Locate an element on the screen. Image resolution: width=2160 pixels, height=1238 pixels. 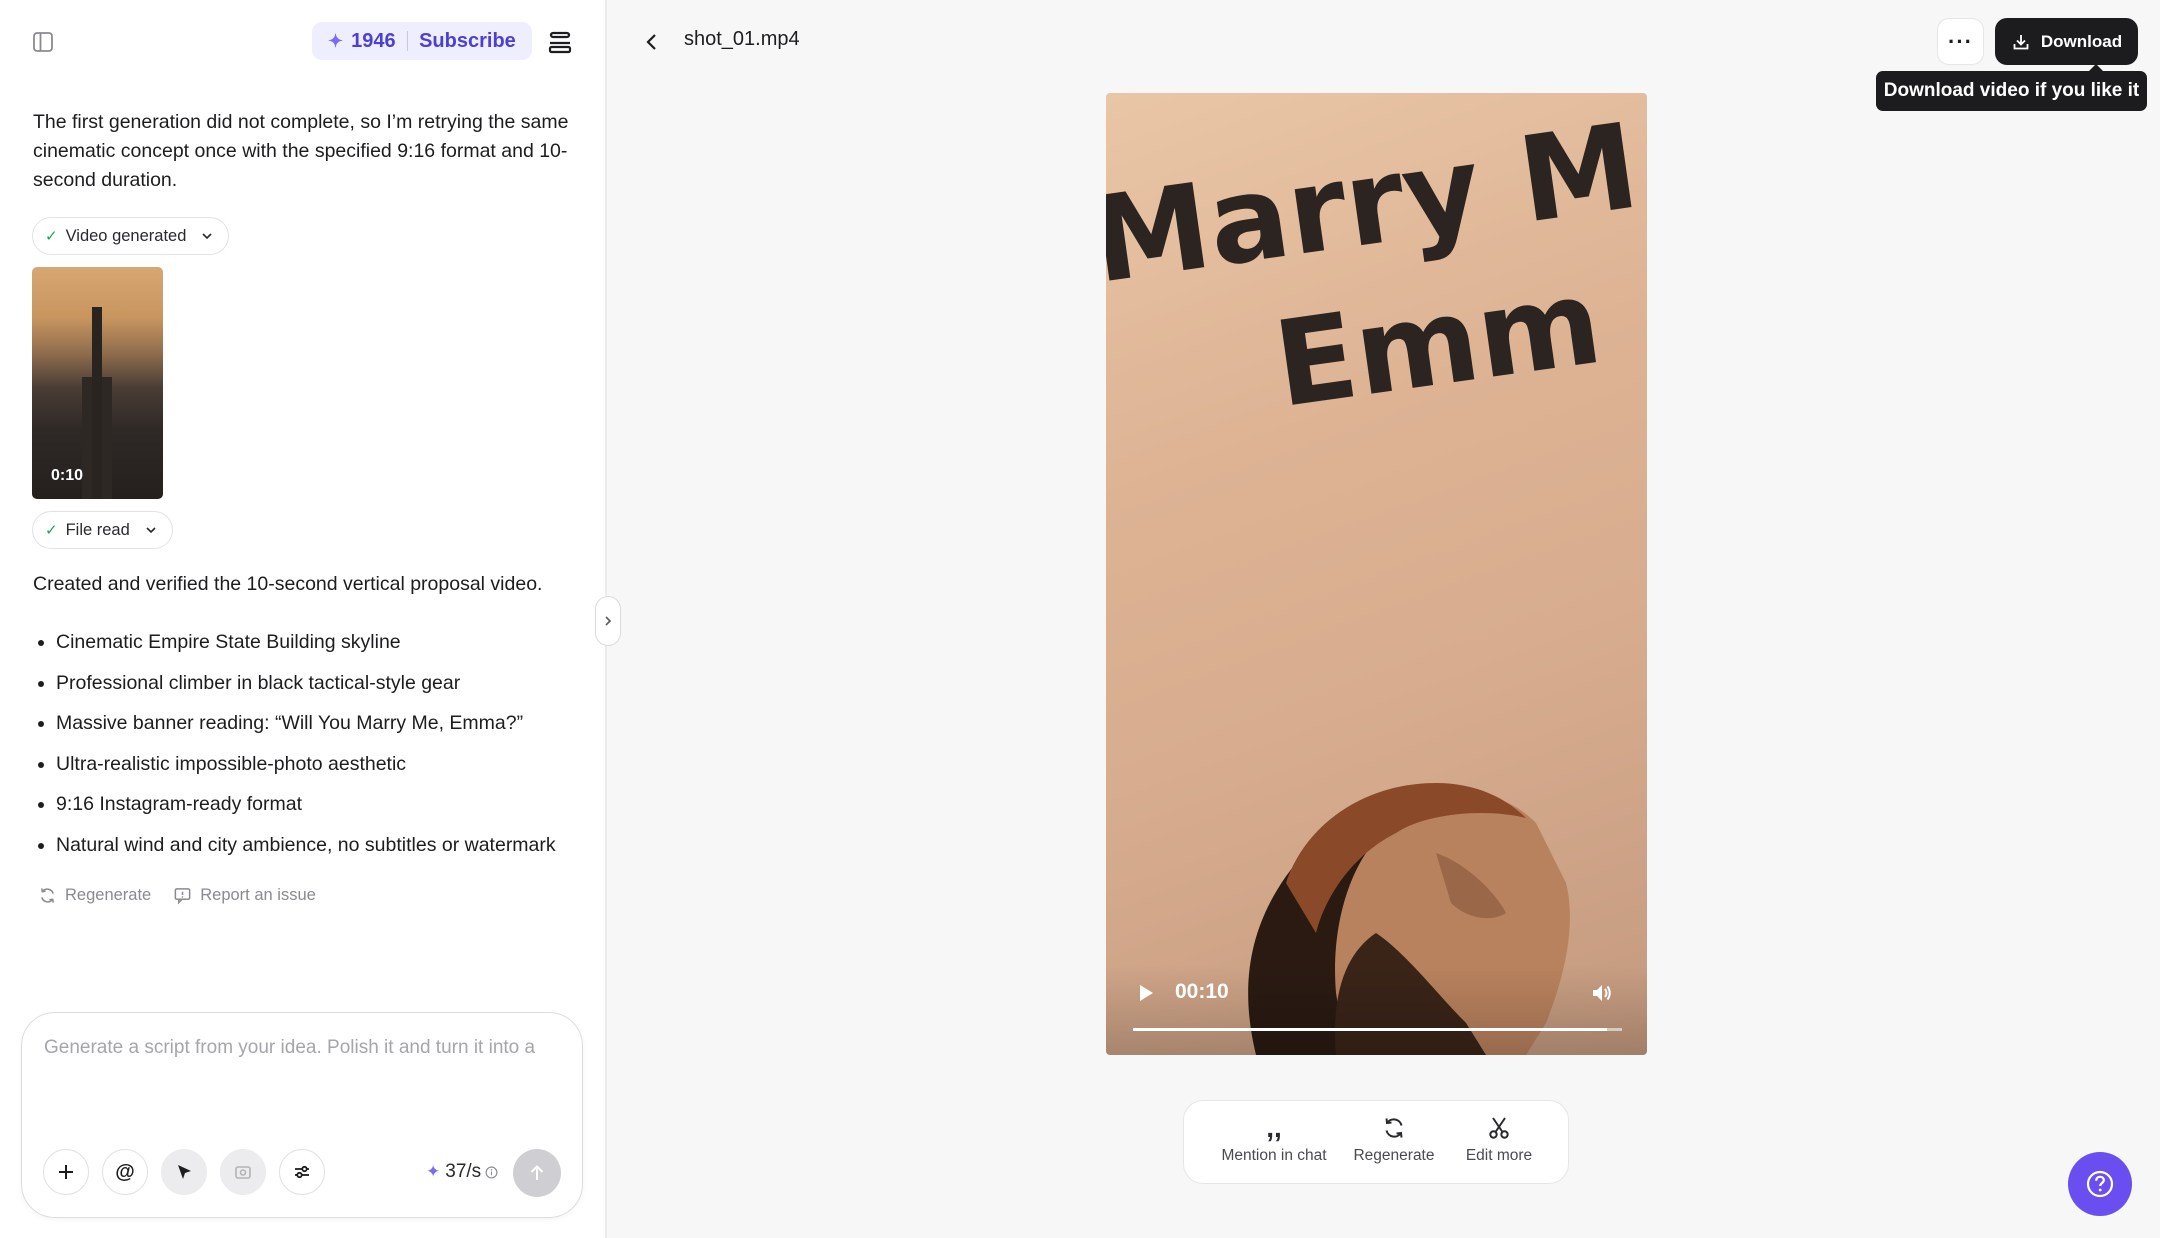
collapse-panel-button is located at coordinates (608, 621).